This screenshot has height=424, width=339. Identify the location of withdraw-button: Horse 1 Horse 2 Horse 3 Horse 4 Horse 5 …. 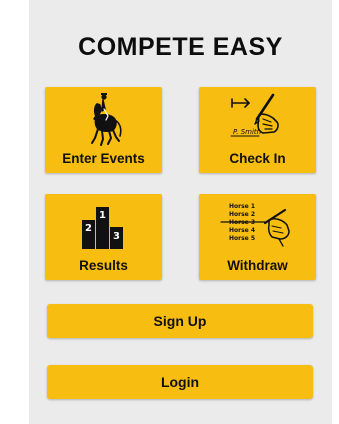
(257, 237).